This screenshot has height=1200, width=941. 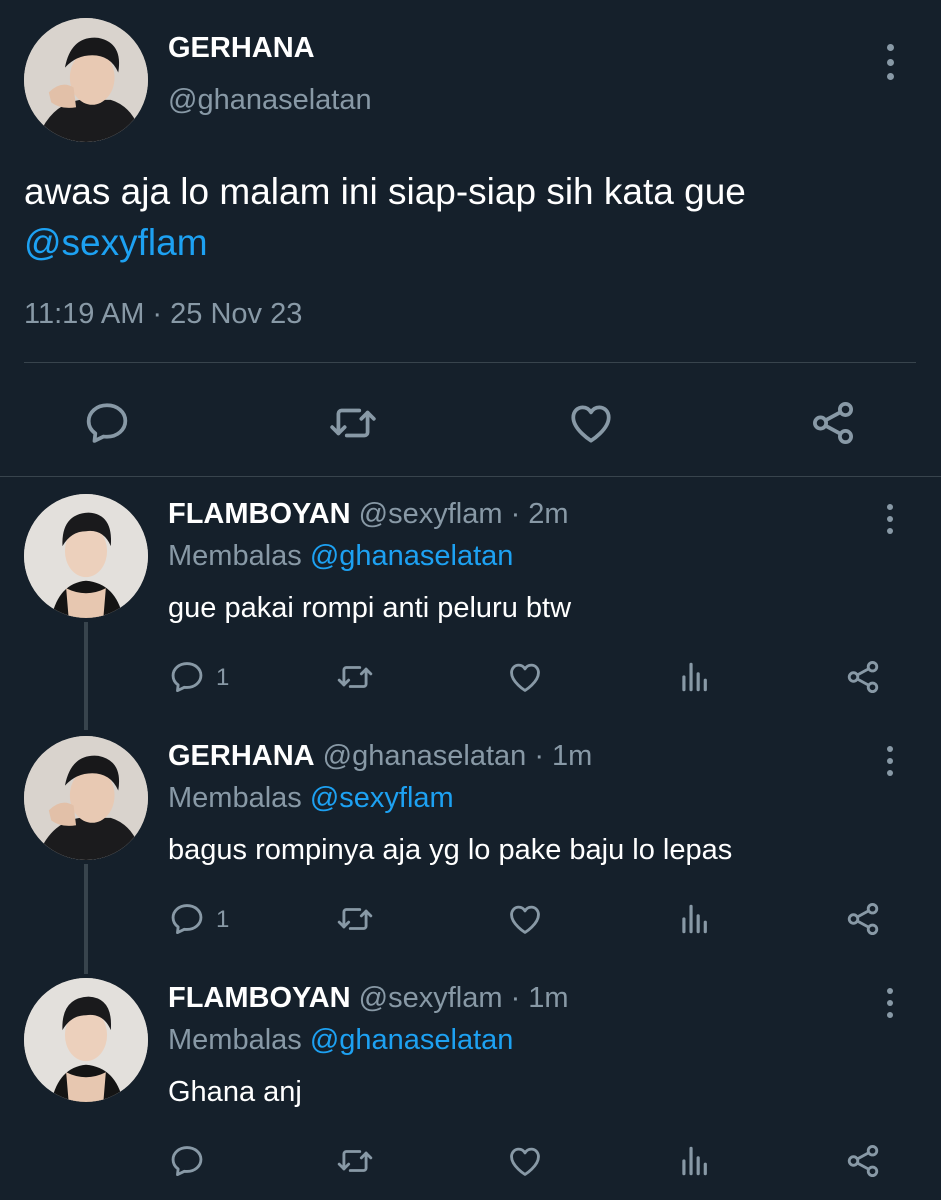 I want to click on tweet-text: gue pakai rompi anti peluru btw, so click(x=370, y=608).